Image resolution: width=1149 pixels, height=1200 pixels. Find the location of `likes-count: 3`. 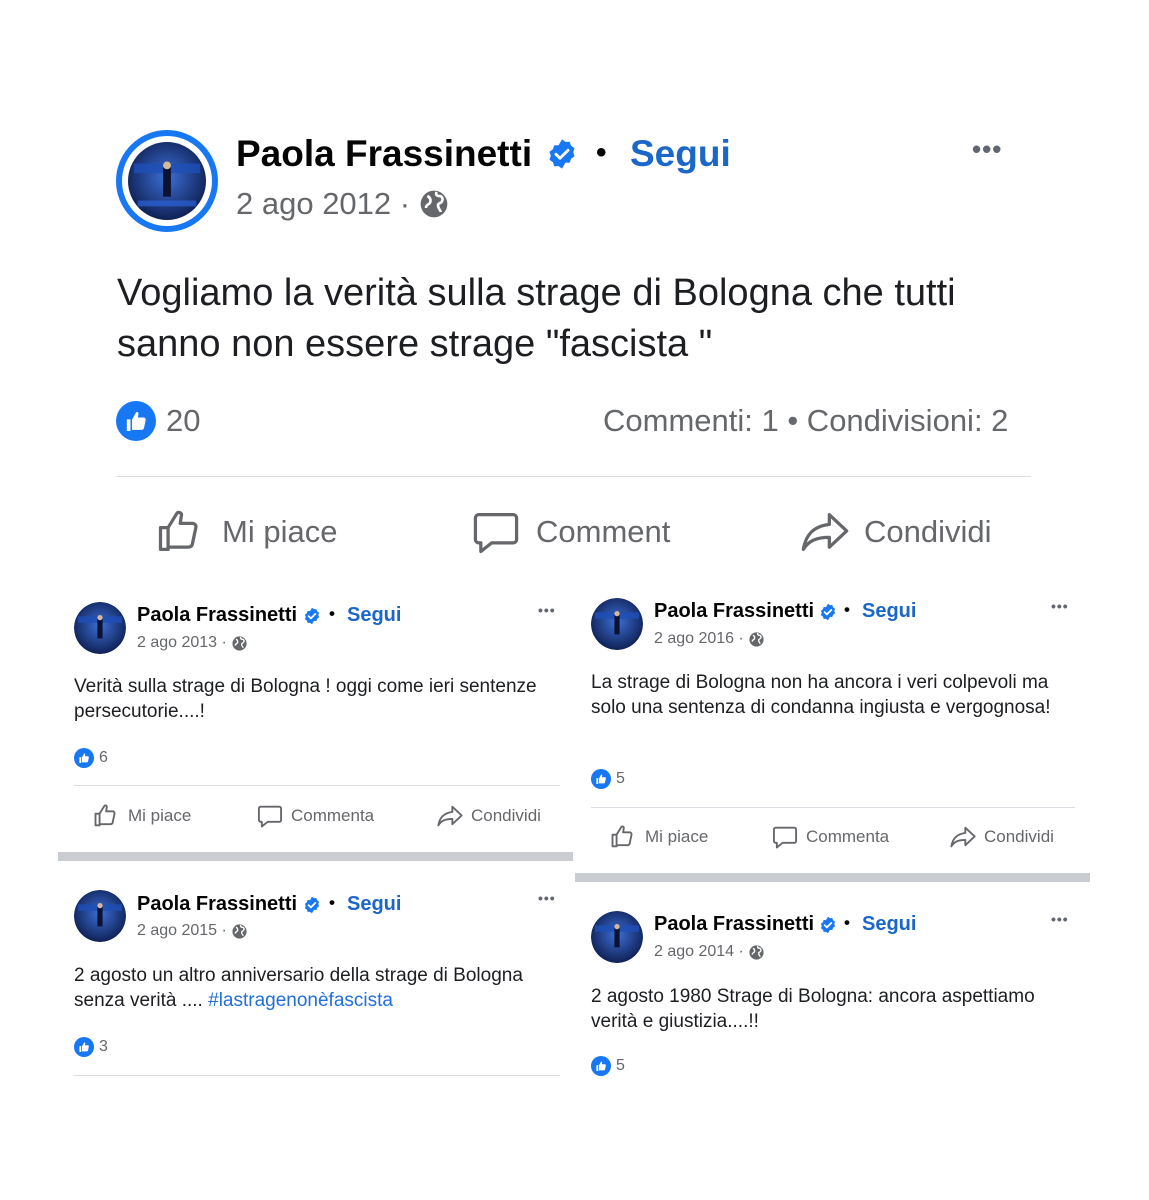

likes-count: 3 is located at coordinates (103, 1046).